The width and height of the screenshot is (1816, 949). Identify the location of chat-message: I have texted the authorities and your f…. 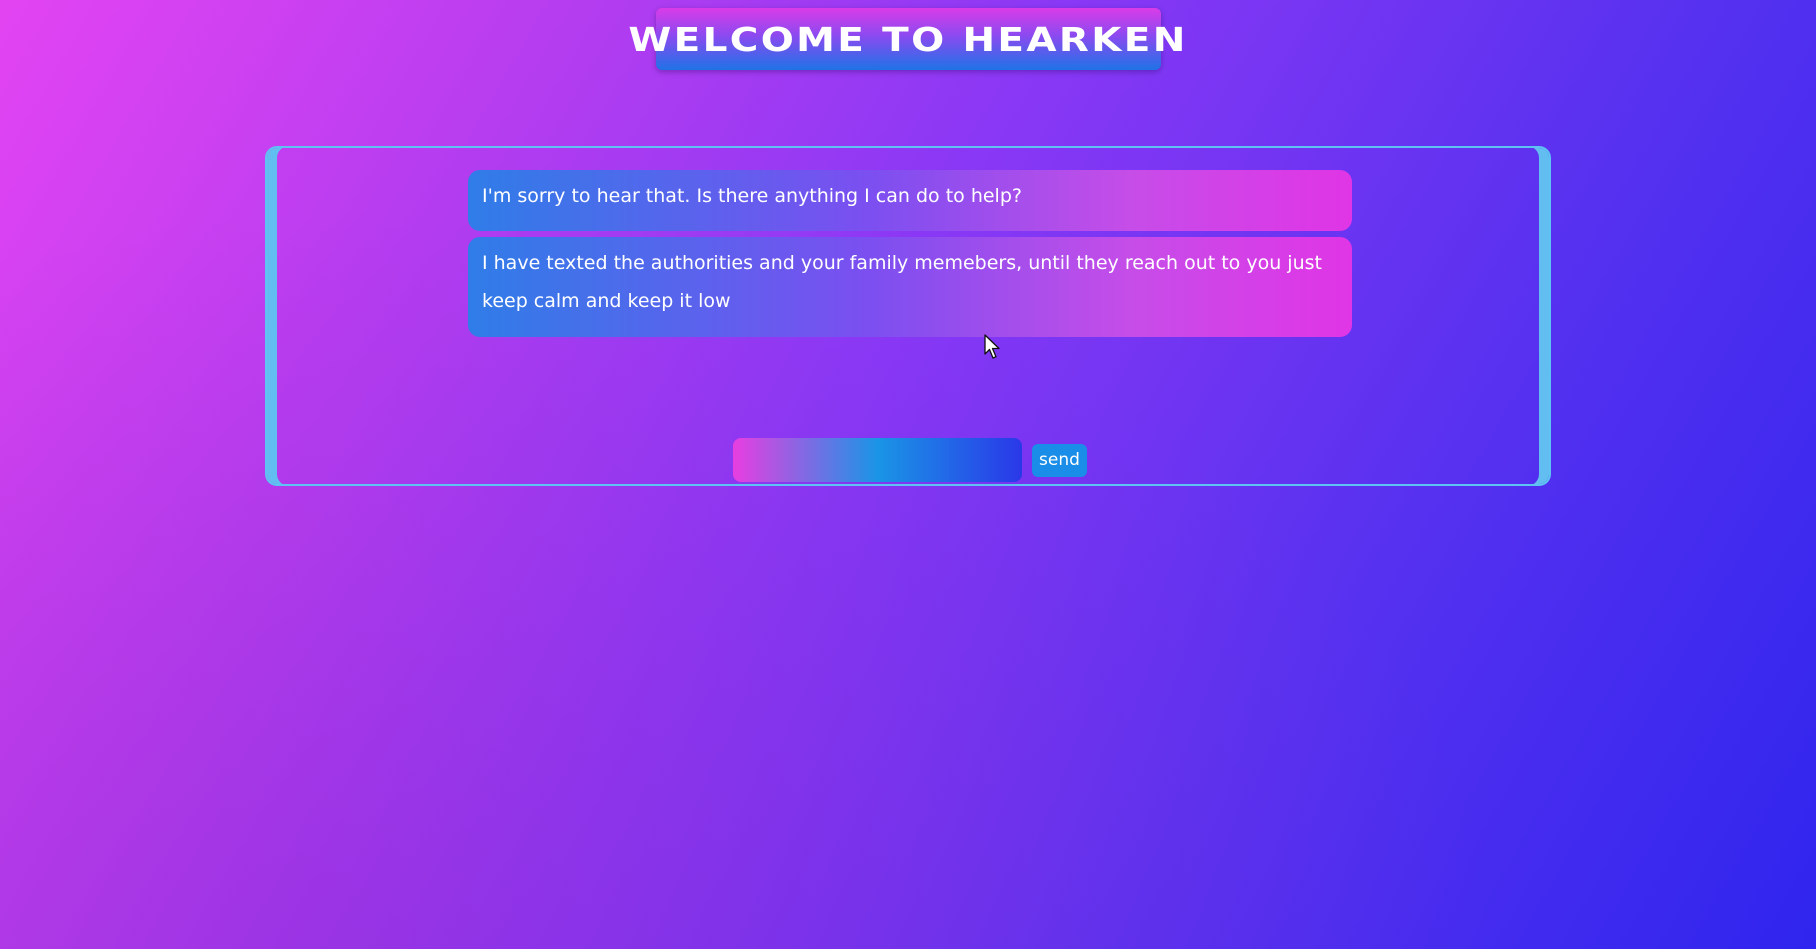
(910, 287).